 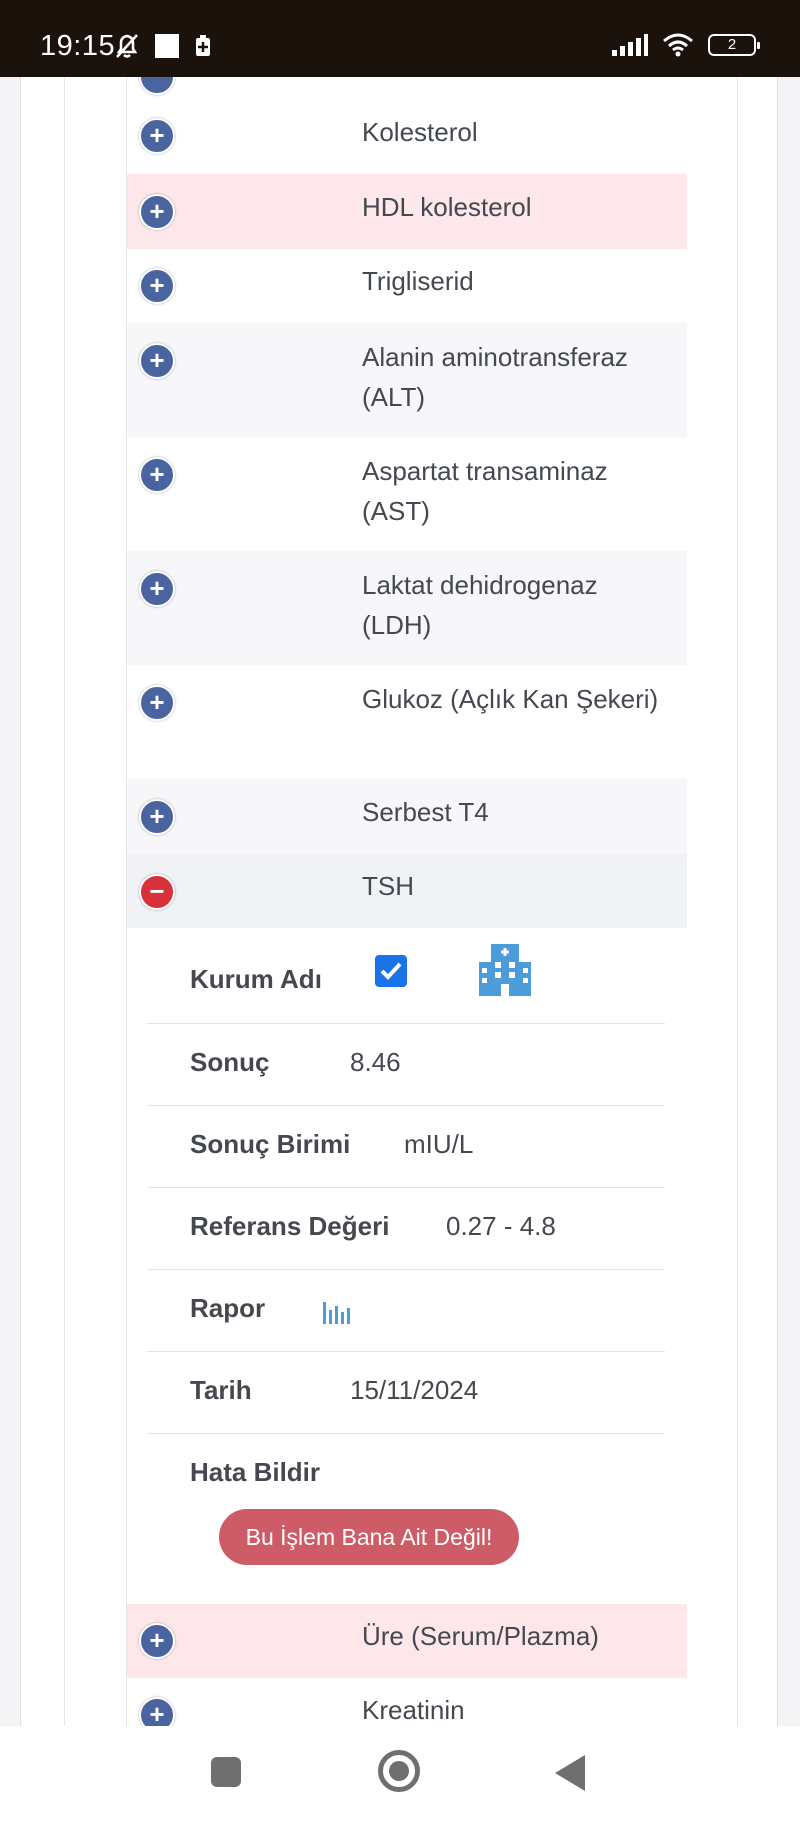 What do you see at coordinates (406, 1065) in the screenshot?
I see `detail-row-sonuc: Sonuç 8.46` at bounding box center [406, 1065].